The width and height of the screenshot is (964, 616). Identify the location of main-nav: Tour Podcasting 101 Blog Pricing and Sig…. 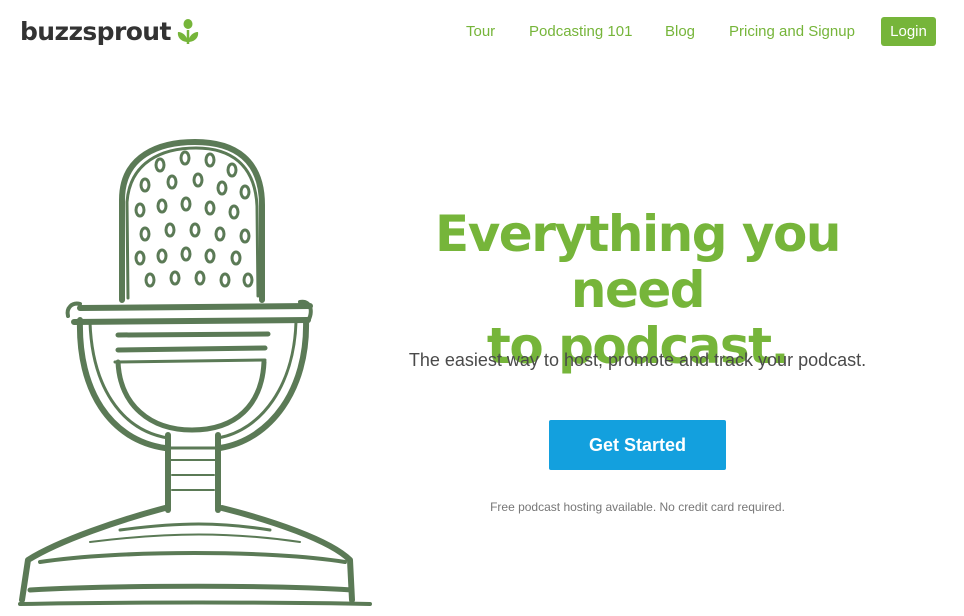
(482, 33).